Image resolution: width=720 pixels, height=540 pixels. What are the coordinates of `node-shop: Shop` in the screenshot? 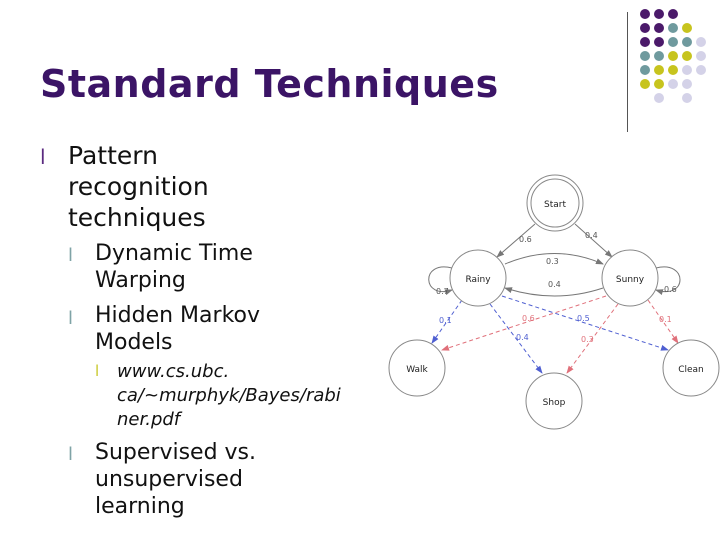 It's located at (554, 401).